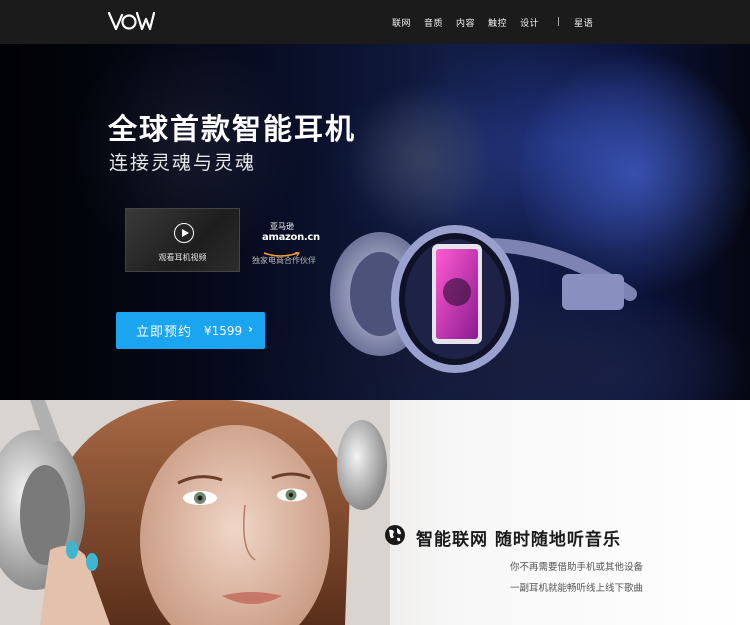  Describe the element at coordinates (375, 22) in the screenshot. I see `top-nav: 联网 音质 内容 触控 设计 | 星语` at that location.